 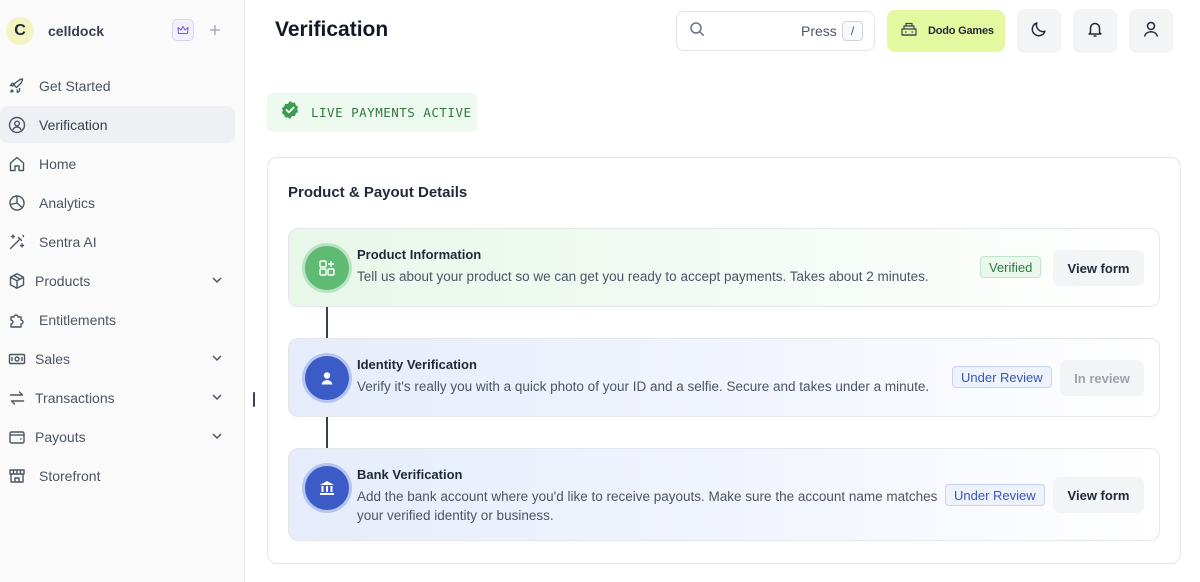 I want to click on step-title: Identity Verification, so click(x=417, y=364).